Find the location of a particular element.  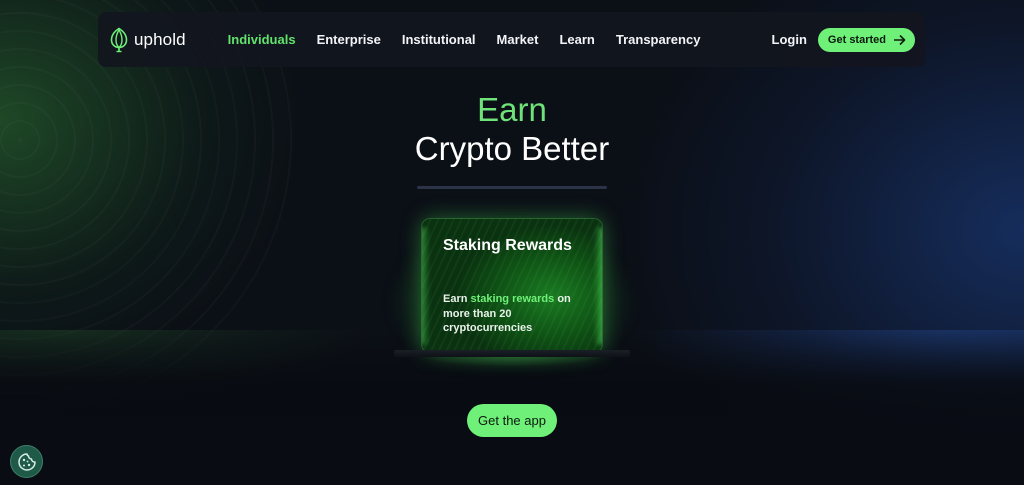

nav-link-learn: Learn is located at coordinates (576, 39).